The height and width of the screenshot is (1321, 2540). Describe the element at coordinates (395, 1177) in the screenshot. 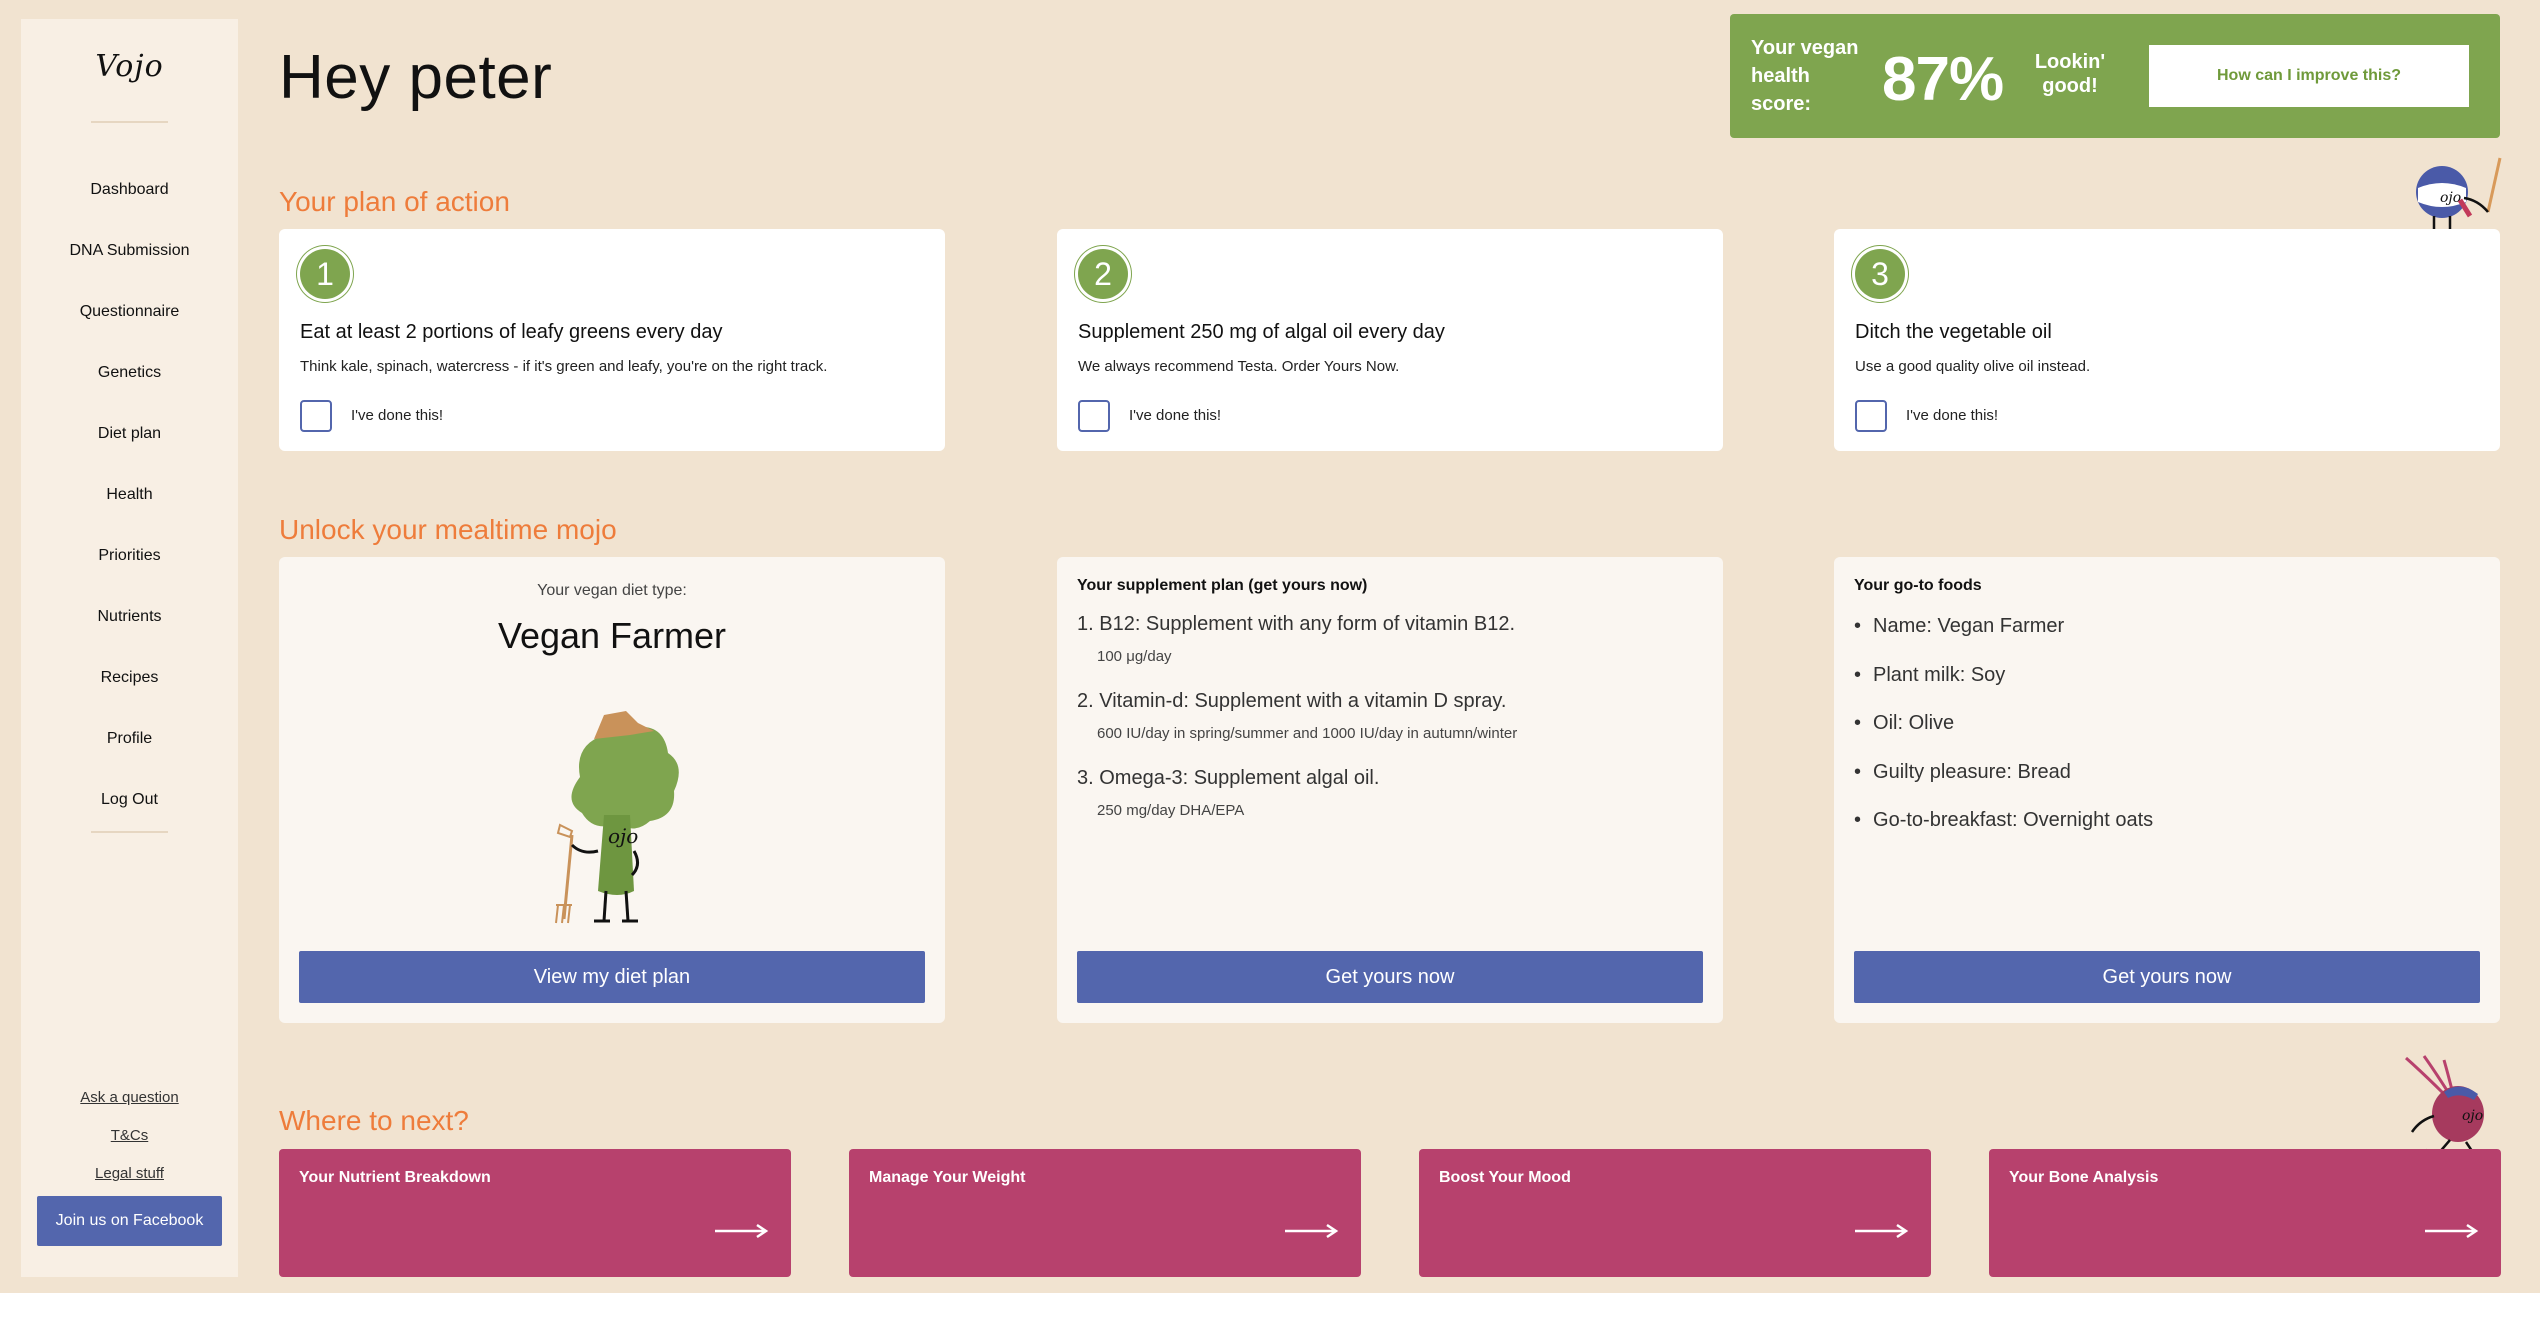

I see `next-card-title: Your Nutrient Breakdown` at that location.